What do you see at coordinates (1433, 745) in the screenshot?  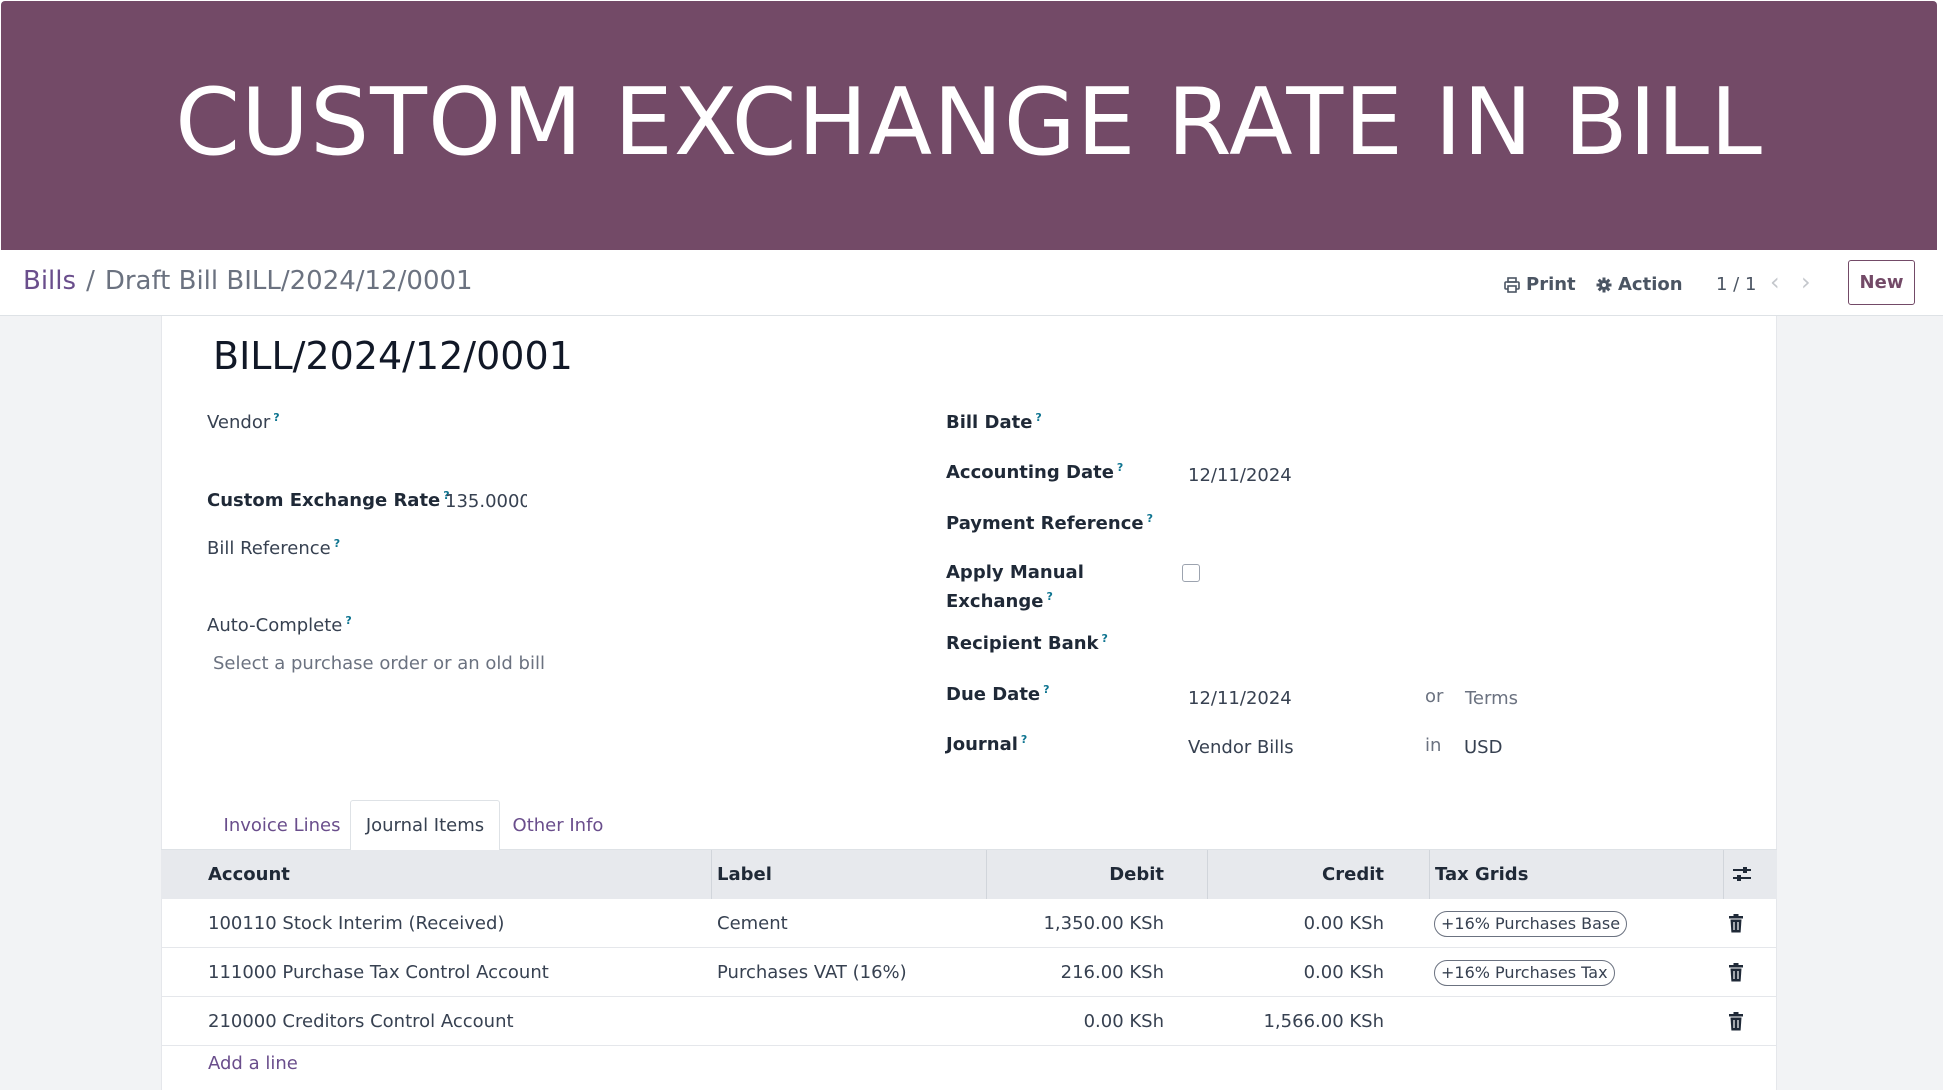 I see `journal-in-text: in` at bounding box center [1433, 745].